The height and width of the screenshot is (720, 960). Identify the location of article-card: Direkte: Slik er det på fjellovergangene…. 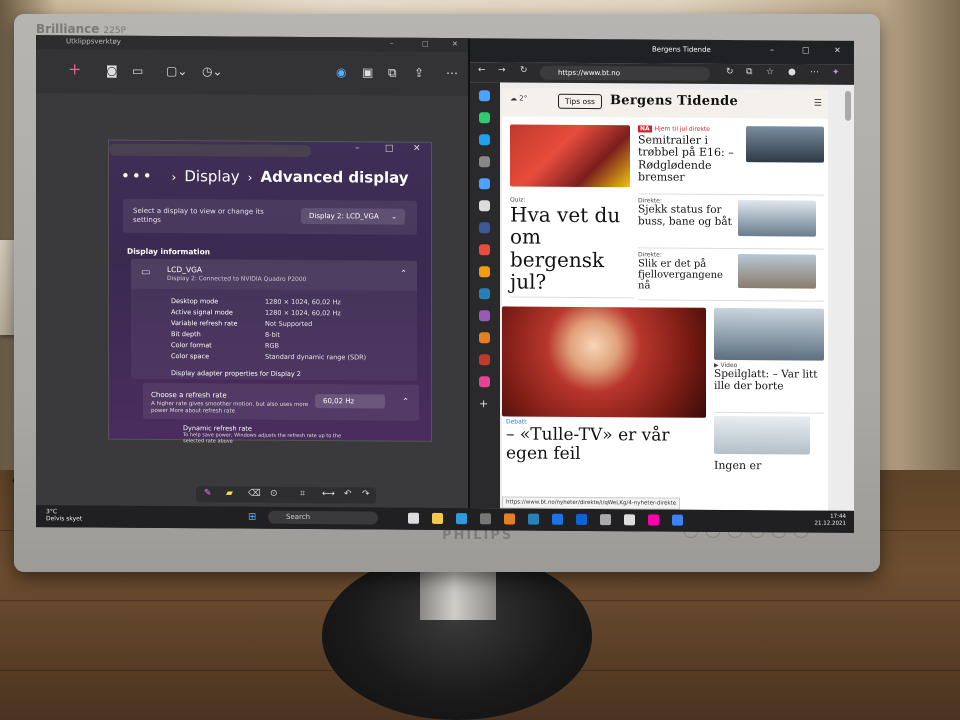
(731, 276).